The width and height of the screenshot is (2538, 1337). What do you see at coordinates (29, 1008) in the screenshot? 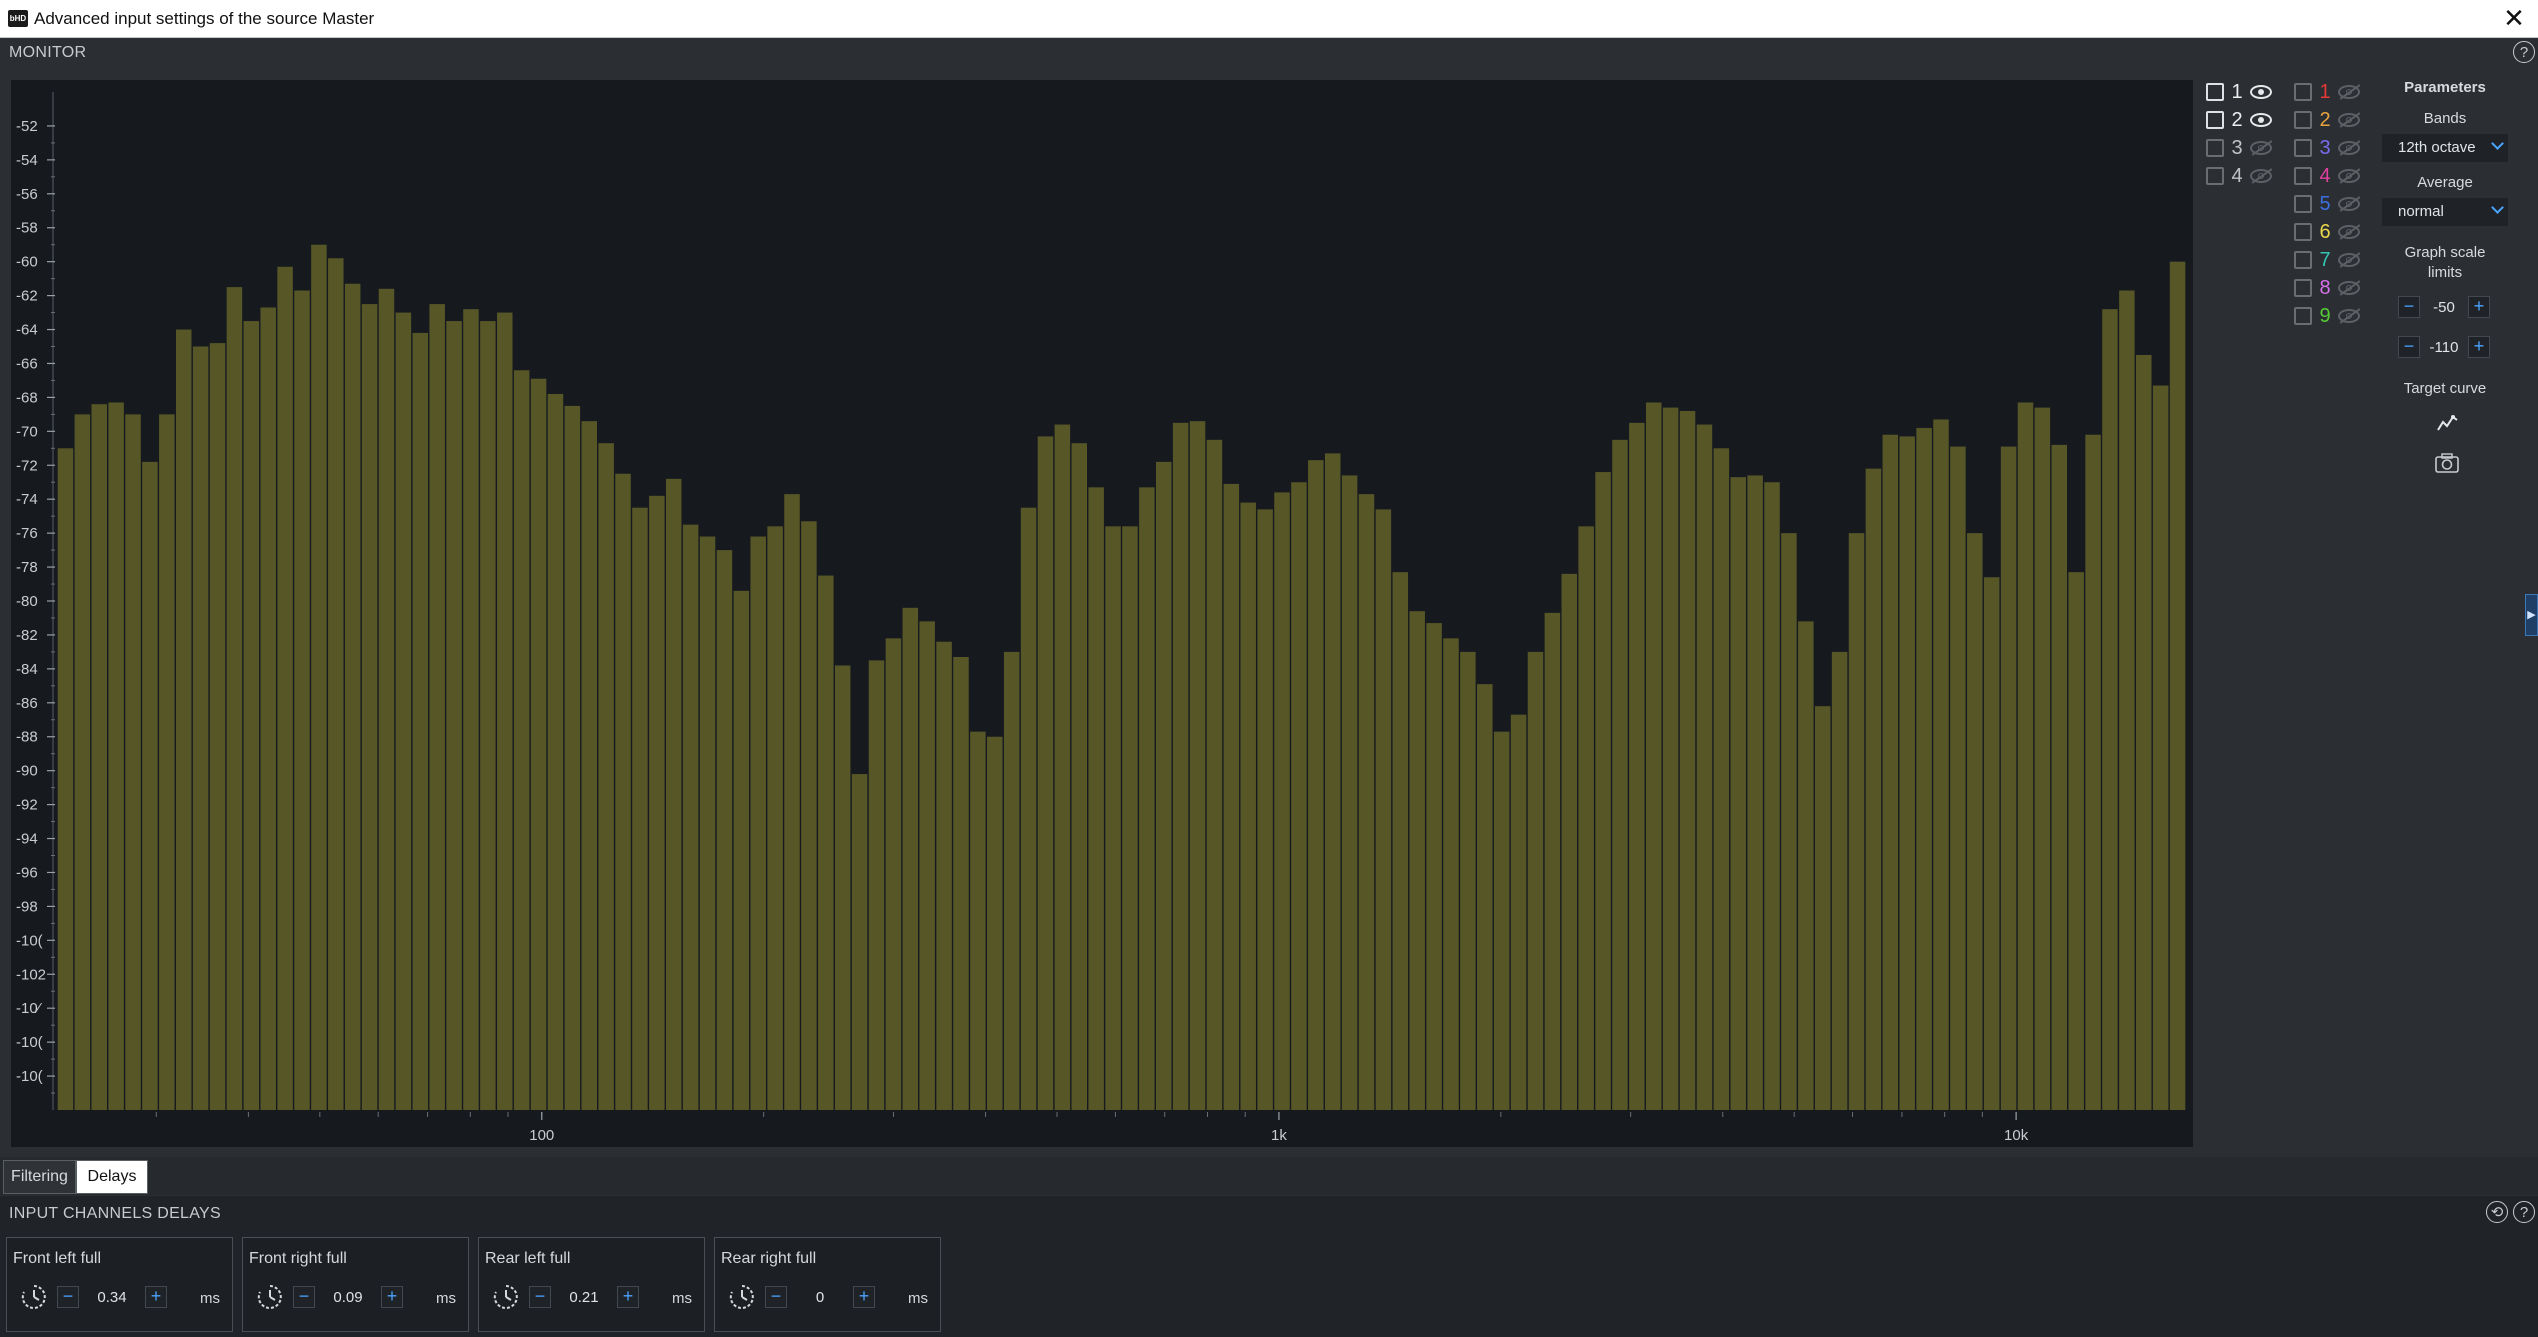
I see `y-tick-label: -10⁄` at bounding box center [29, 1008].